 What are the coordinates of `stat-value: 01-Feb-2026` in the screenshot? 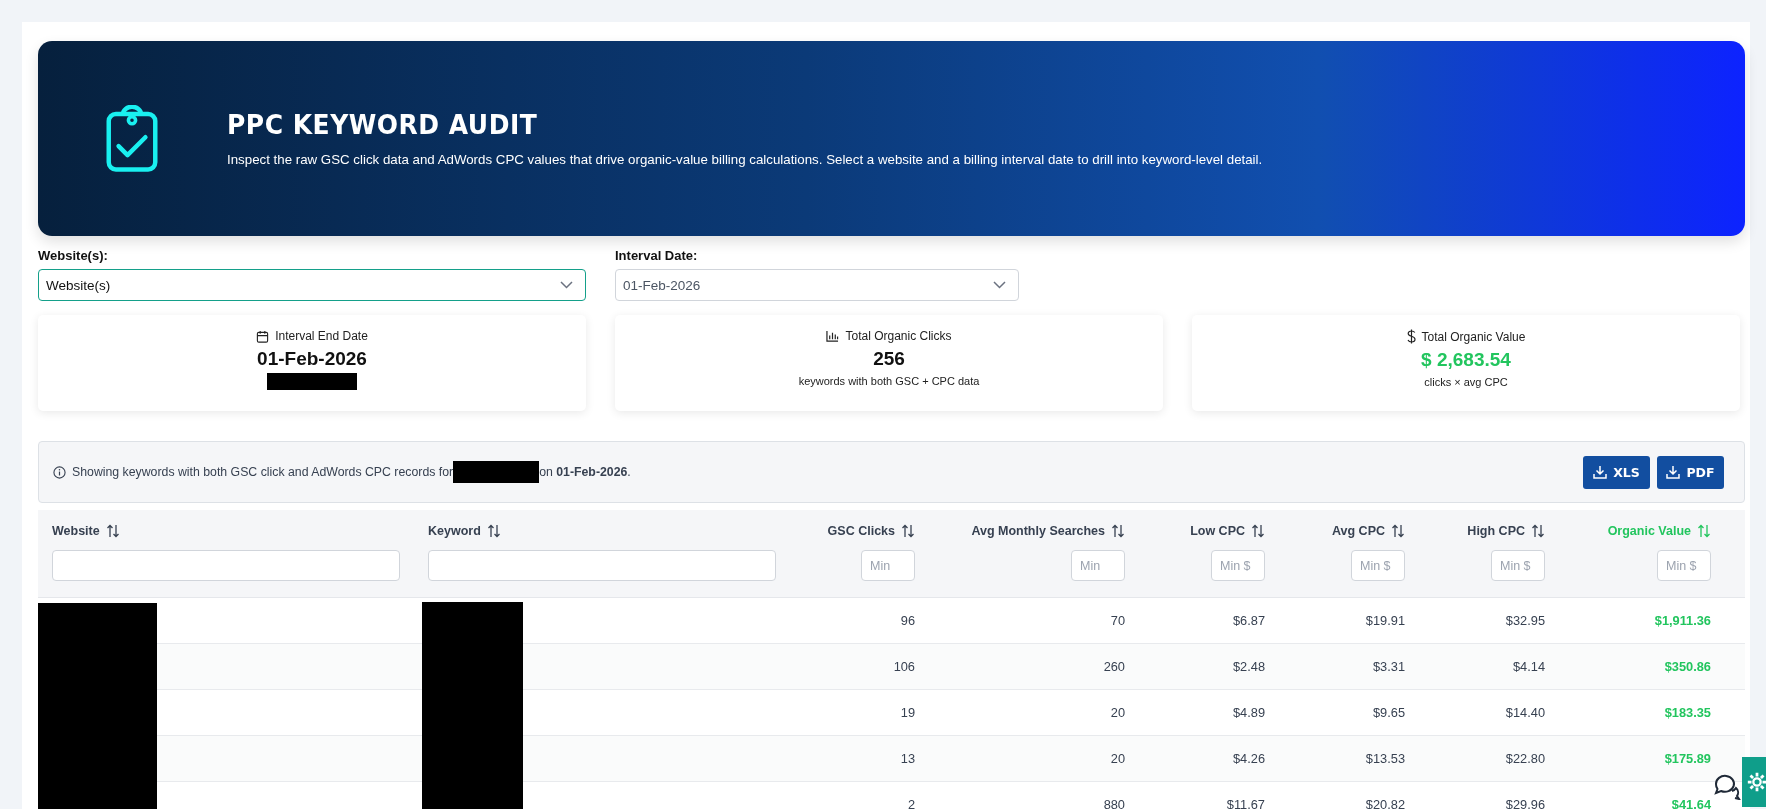 It's located at (312, 359).